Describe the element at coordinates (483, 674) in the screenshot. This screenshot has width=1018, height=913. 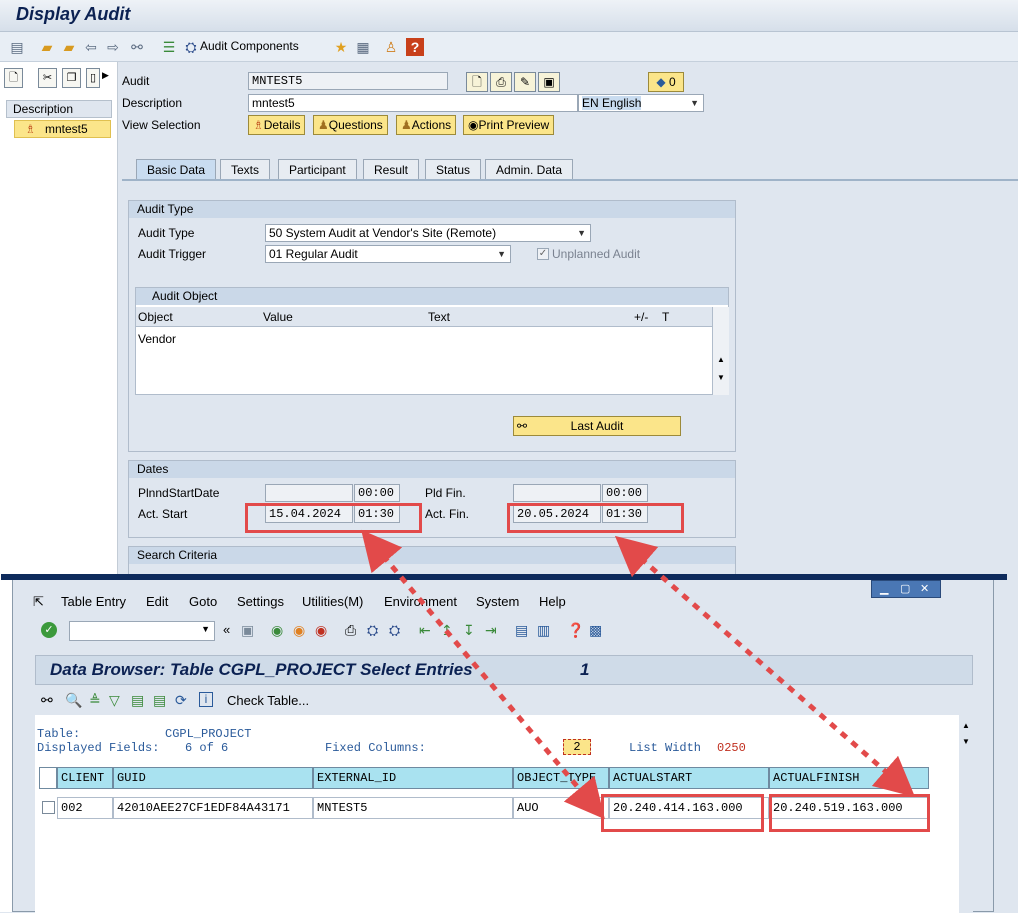
I see `arrow-start-to-actualstart` at that location.